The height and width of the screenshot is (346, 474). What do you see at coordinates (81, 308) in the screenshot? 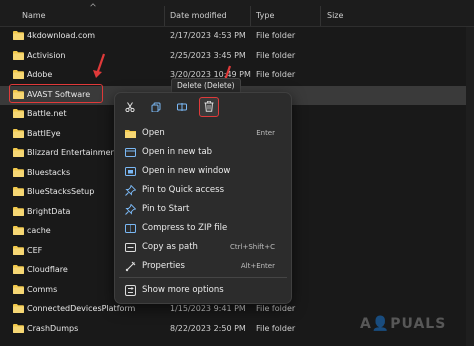
I see `file-name: ConnectedDevicesPlatform` at bounding box center [81, 308].